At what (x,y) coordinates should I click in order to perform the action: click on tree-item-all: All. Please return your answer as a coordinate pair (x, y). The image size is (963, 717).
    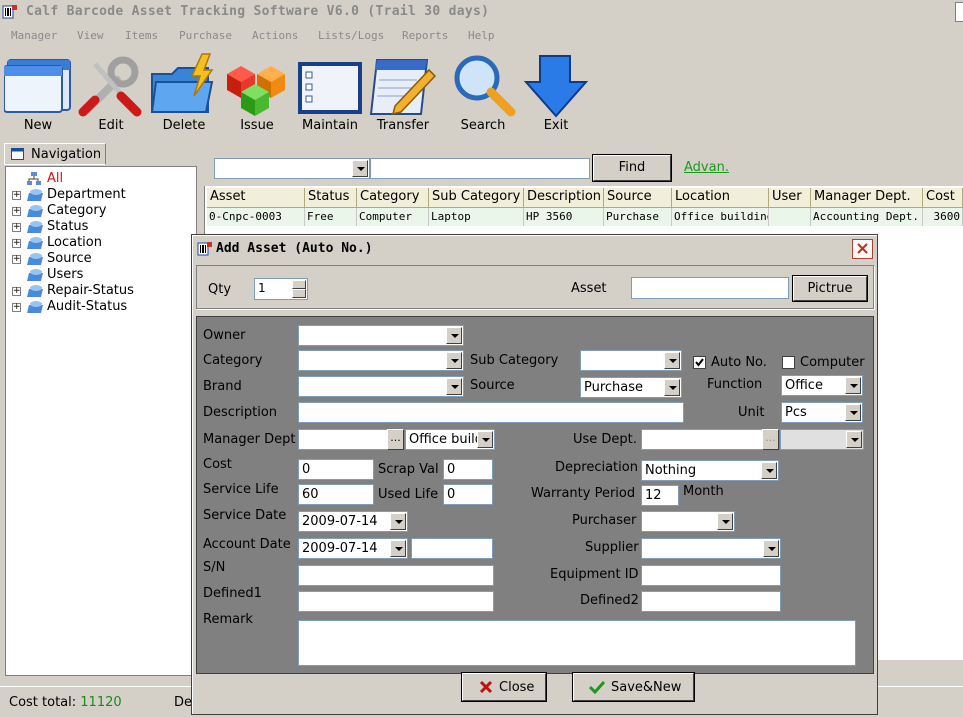
    Looking at the image, I should click on (101, 179).